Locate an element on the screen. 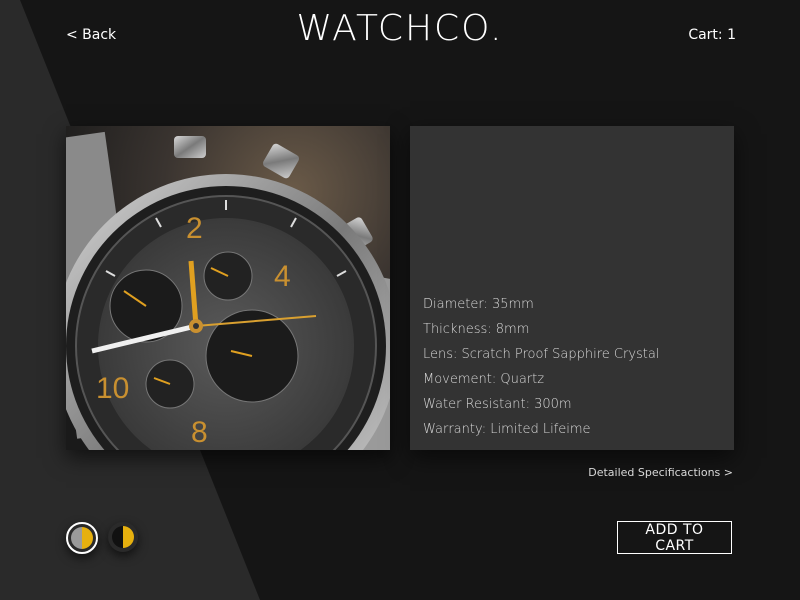  brand-logo: WATCHCO. is located at coordinates (400, 28).